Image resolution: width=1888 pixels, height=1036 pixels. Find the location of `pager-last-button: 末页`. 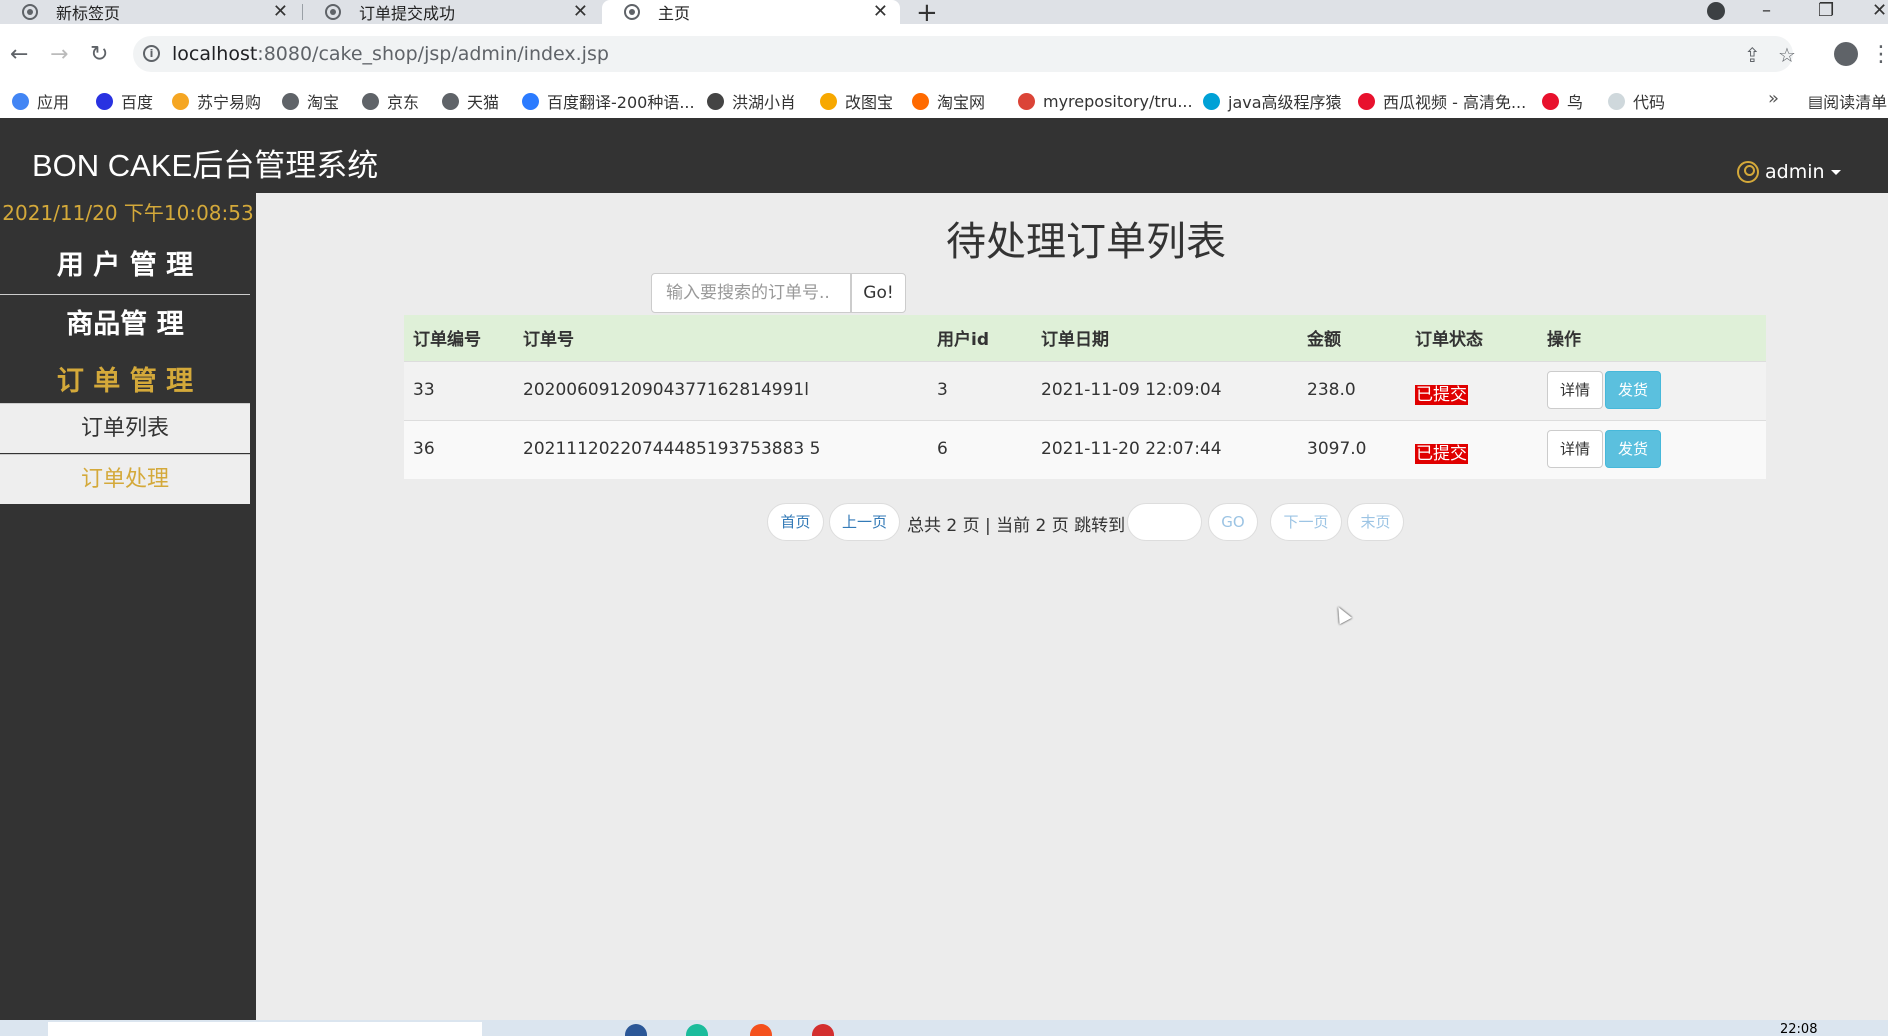

pager-last-button: 末页 is located at coordinates (1375, 522).